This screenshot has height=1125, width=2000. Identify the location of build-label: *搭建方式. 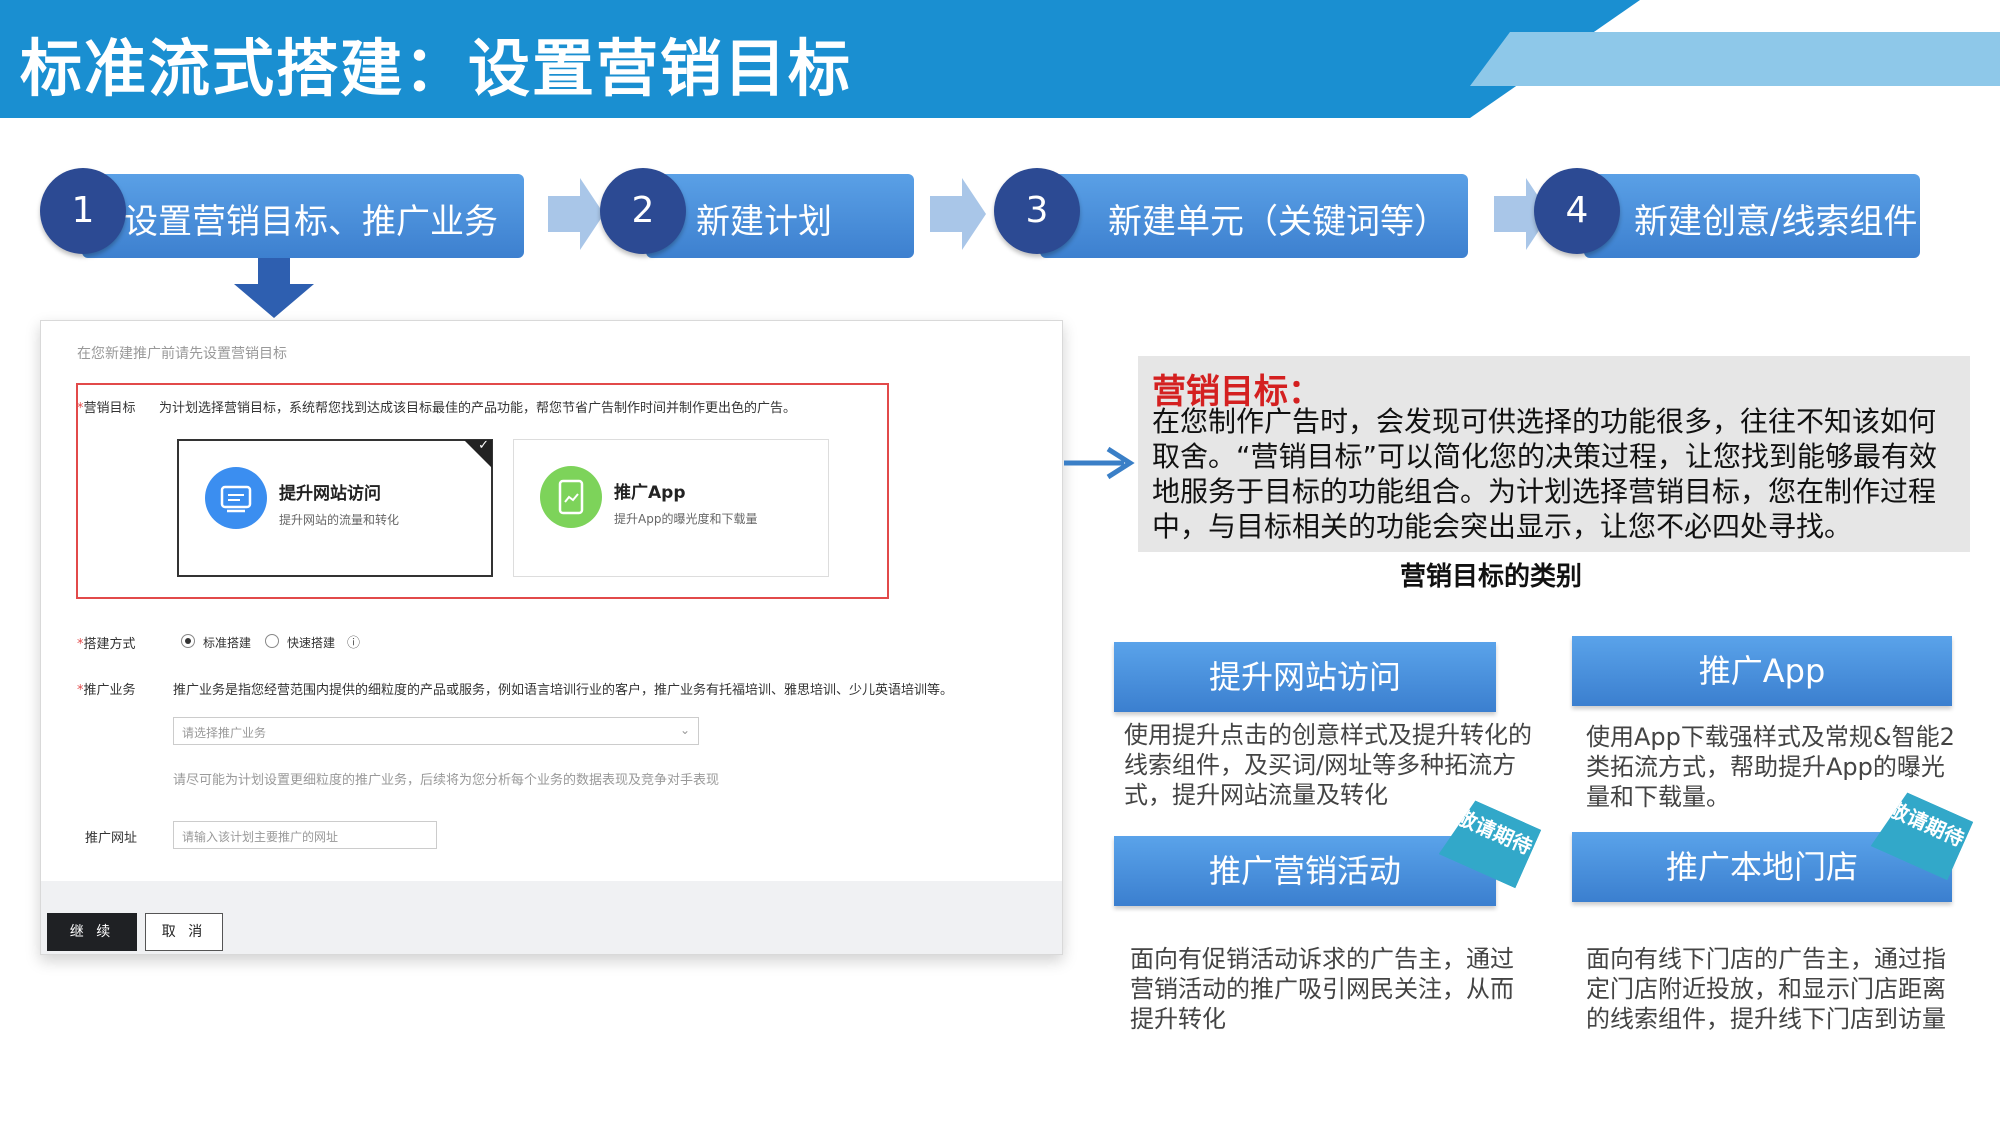
(106, 642).